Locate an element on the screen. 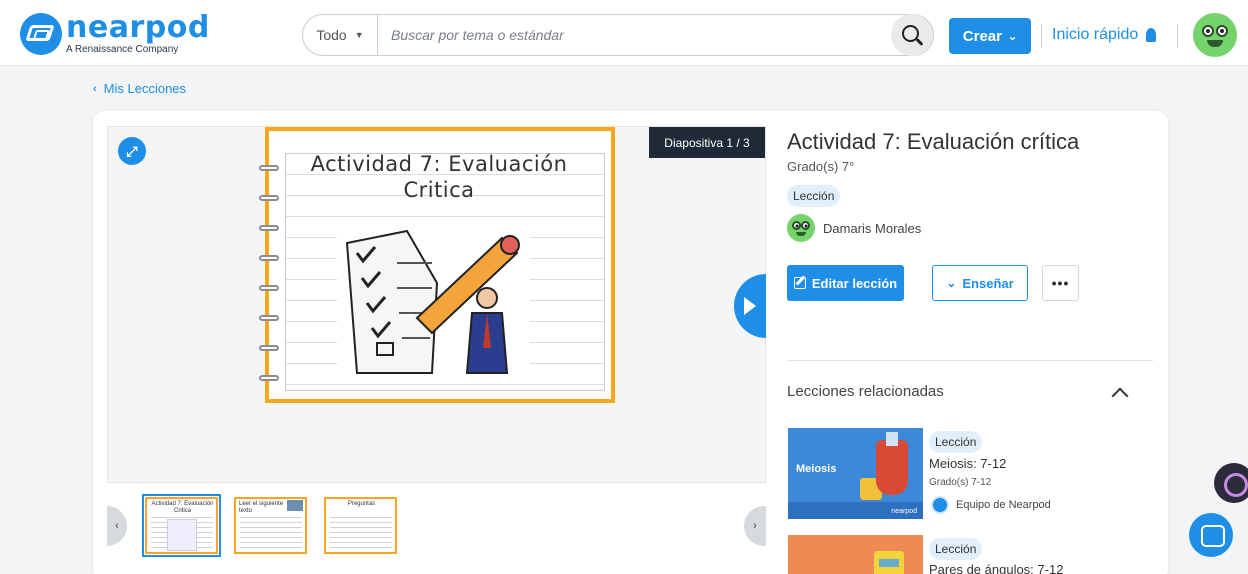 This screenshot has height=574, width=1248. author-name: Damaris Morales is located at coordinates (872, 228).